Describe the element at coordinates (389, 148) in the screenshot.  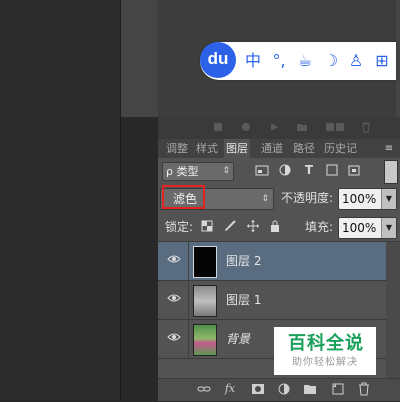
I see `panel-menu-icon: ≡` at that location.